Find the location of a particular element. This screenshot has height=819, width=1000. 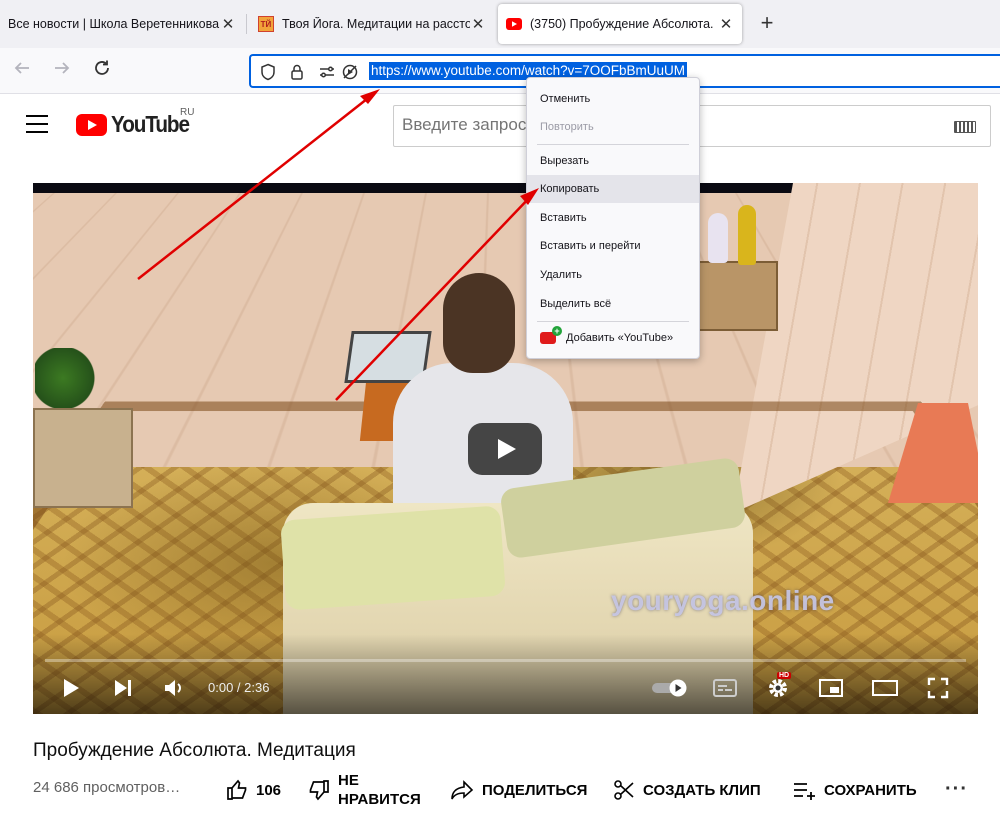

video-timecode: 0:00 / 2:36 is located at coordinates (239, 687).